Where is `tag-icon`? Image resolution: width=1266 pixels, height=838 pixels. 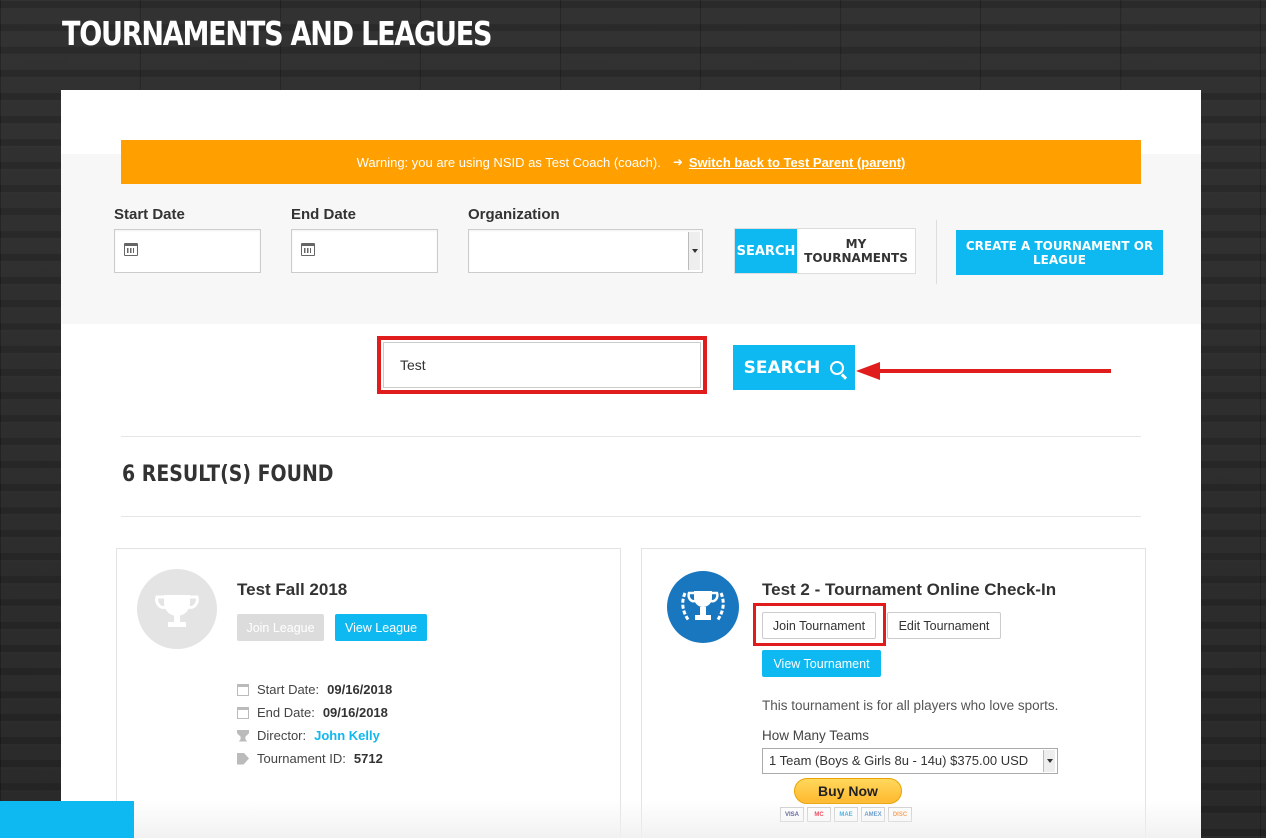
tag-icon is located at coordinates (243, 758).